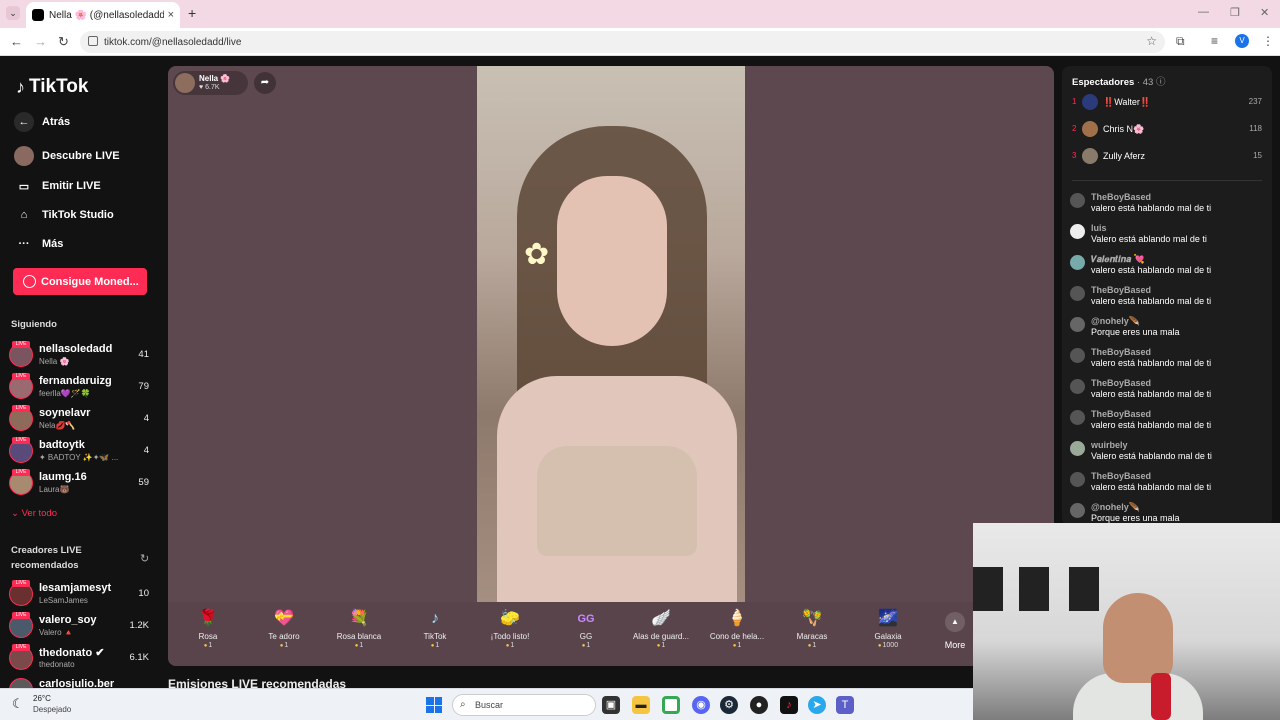 This screenshot has width=1280, height=720. I want to click on site-info-icon, so click(93, 41).